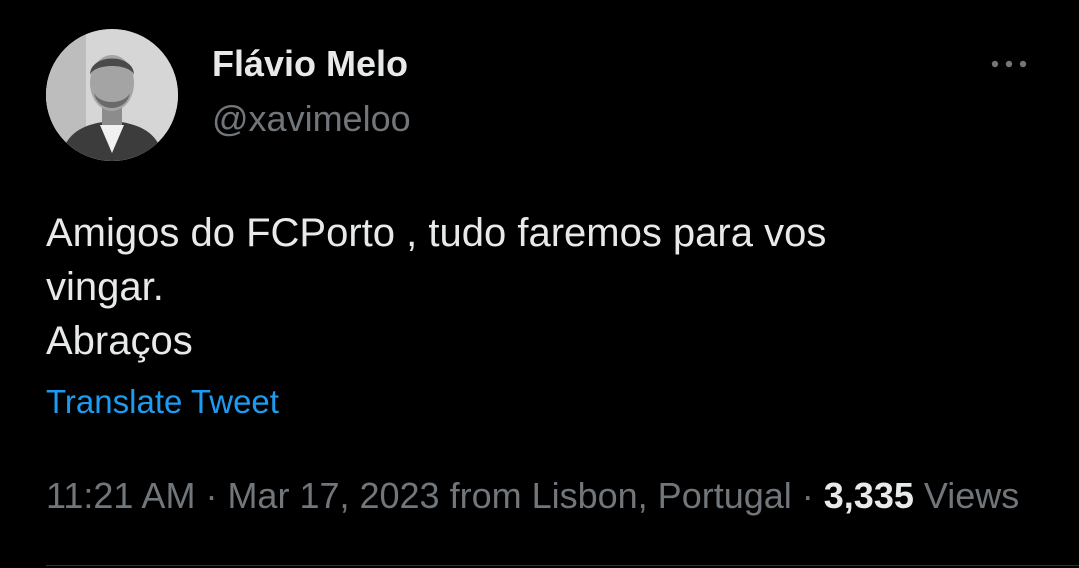  I want to click on more-options-button, so click(1009, 64).